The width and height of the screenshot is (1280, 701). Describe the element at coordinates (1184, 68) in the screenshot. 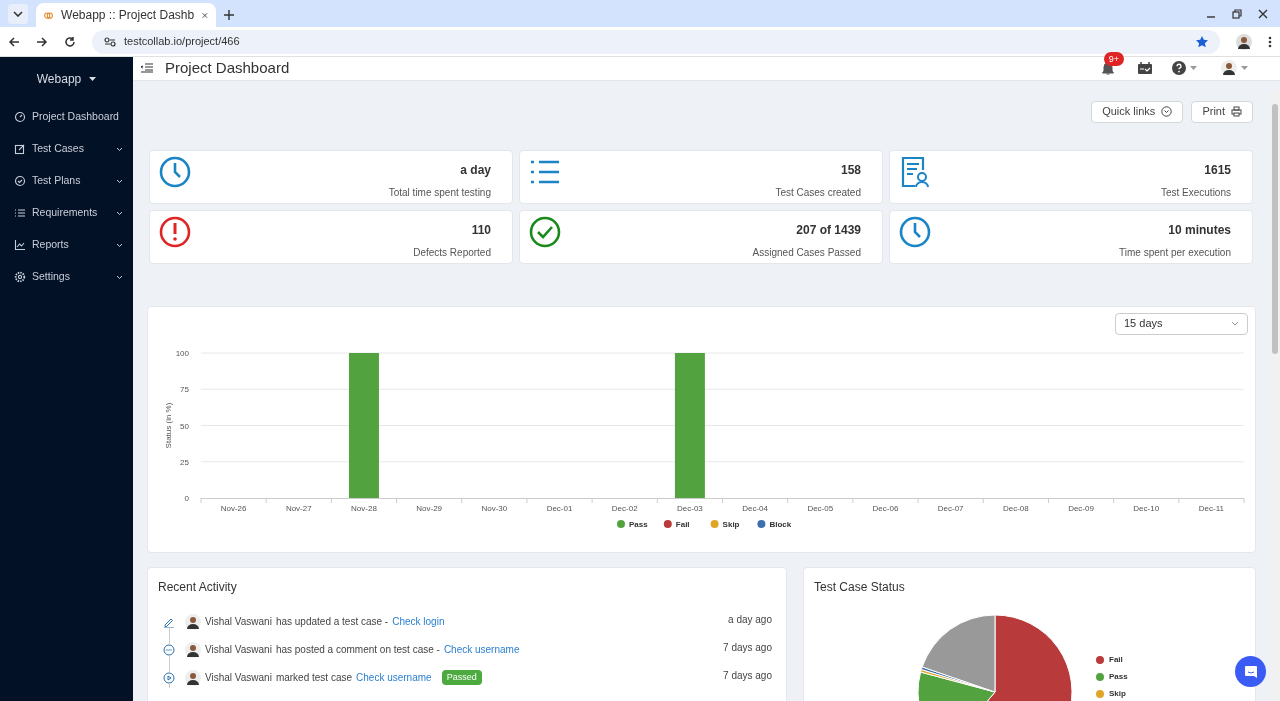

I see `help-menu` at that location.